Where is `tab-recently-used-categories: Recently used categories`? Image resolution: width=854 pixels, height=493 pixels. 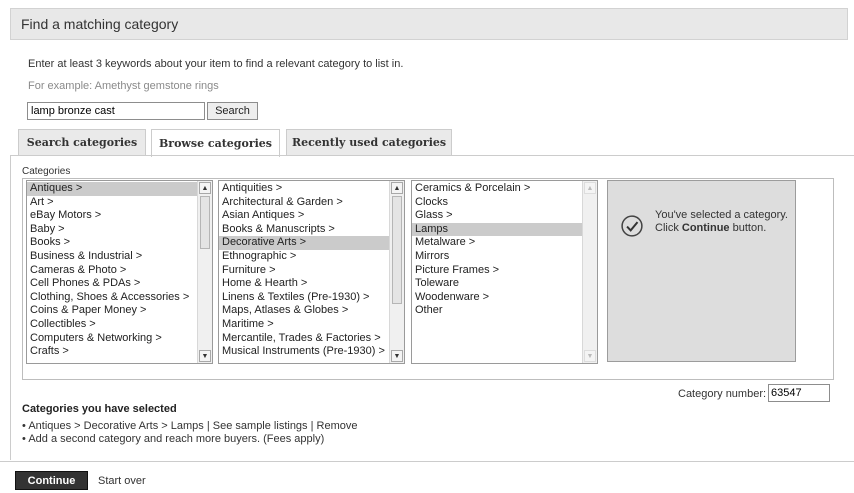
tab-recently-used-categories: Recently used categories is located at coordinates (369, 142).